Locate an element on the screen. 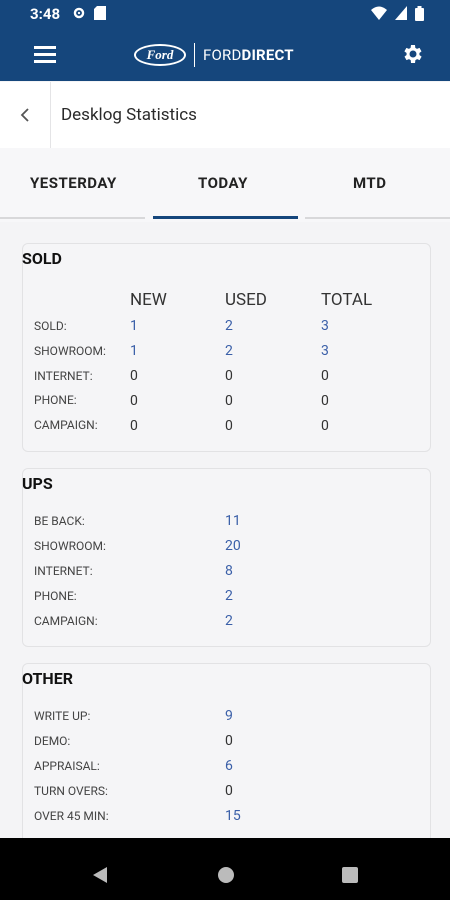  date-range-tabs: YESTERDAY TODAY MTD is located at coordinates (225, 185).